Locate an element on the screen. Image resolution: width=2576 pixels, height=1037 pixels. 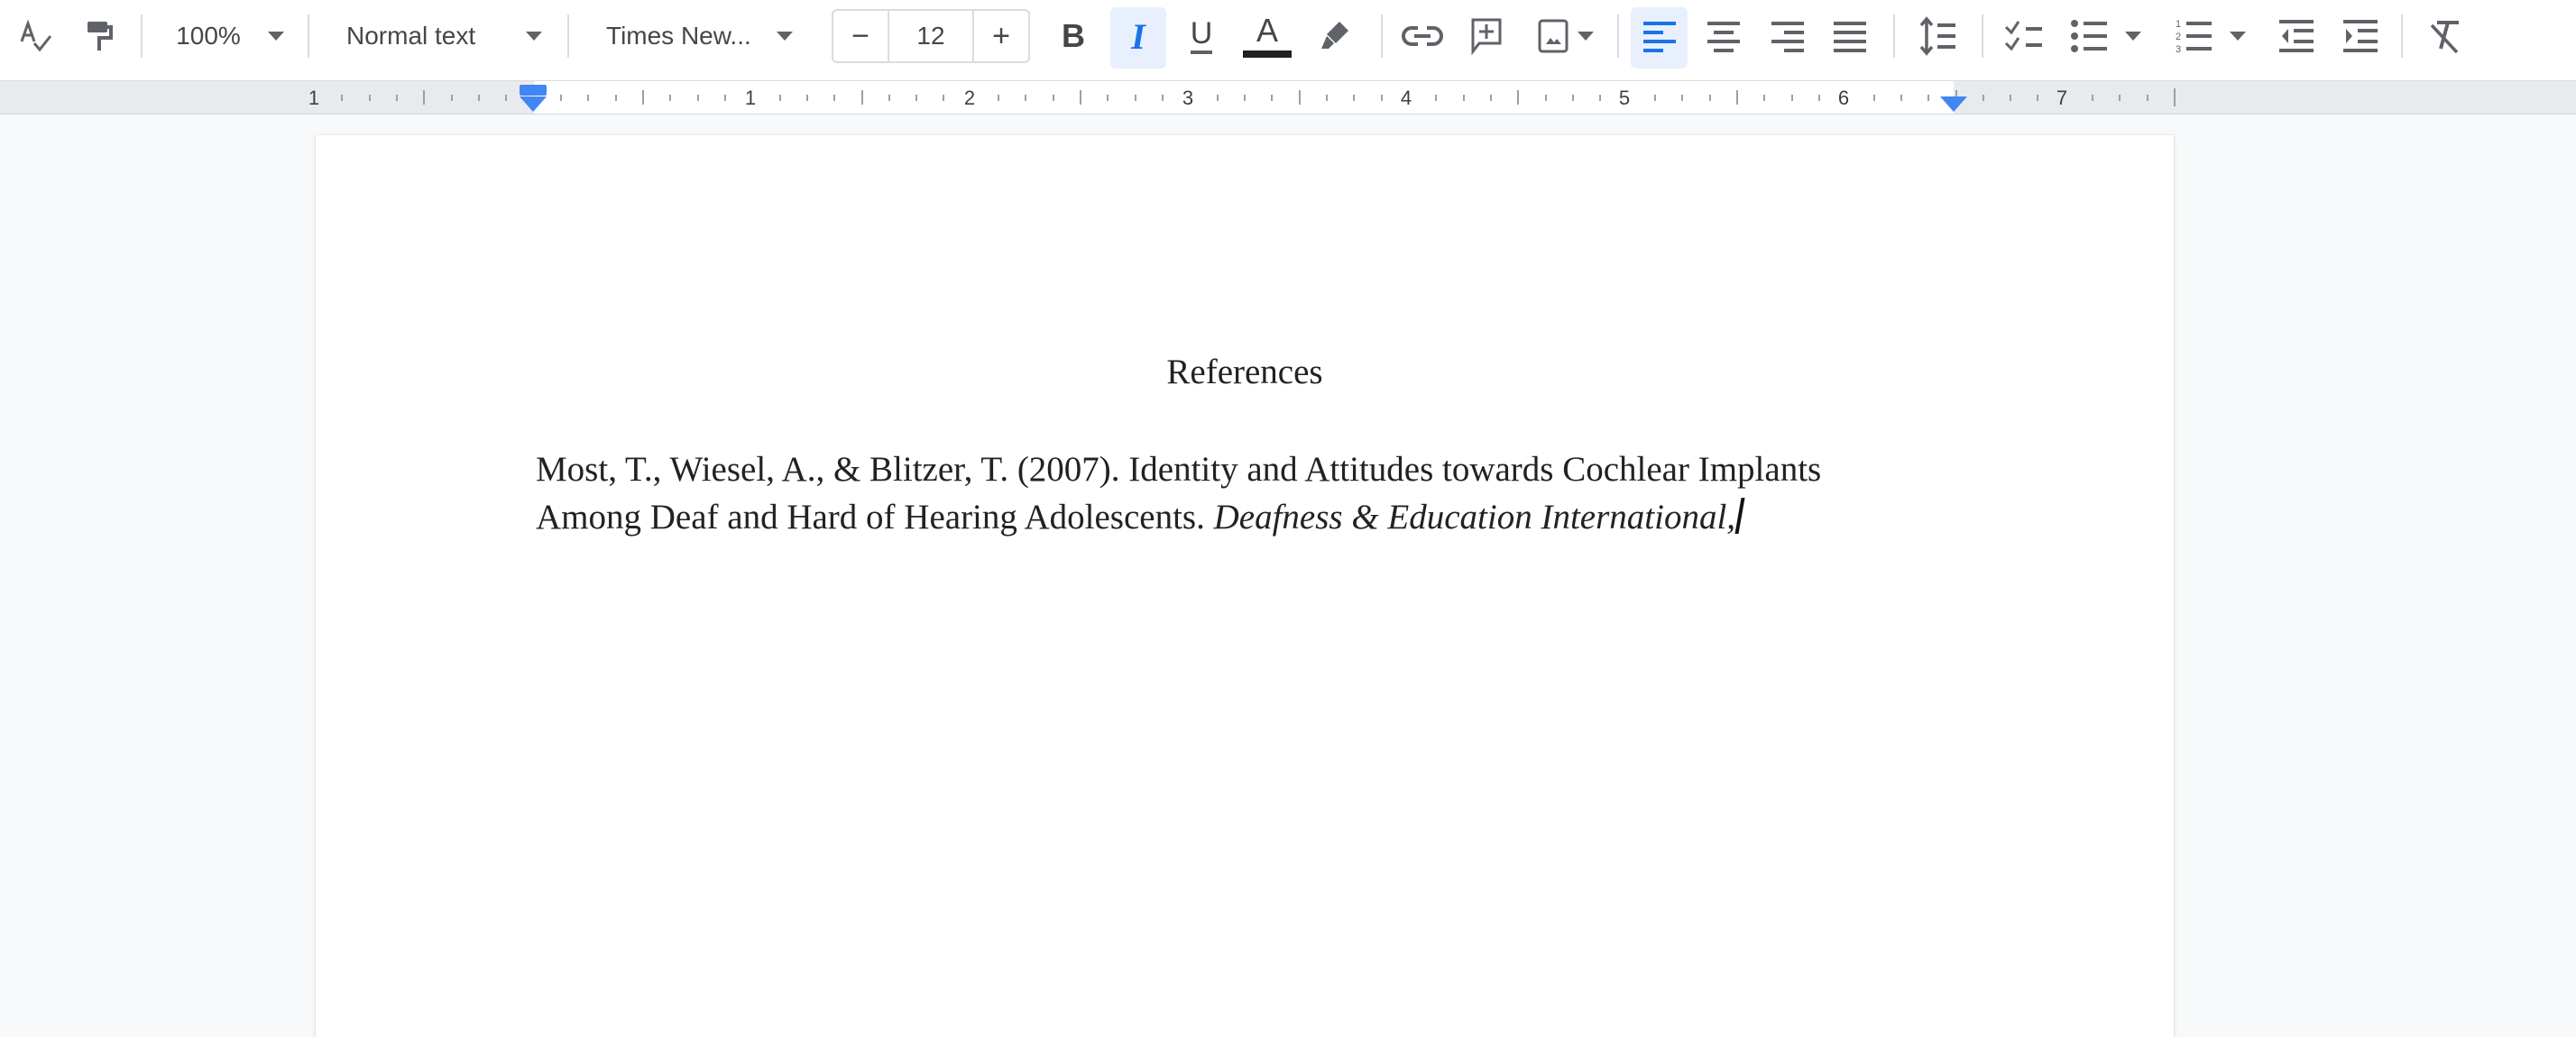
increase-indent-button is located at coordinates (2360, 36).